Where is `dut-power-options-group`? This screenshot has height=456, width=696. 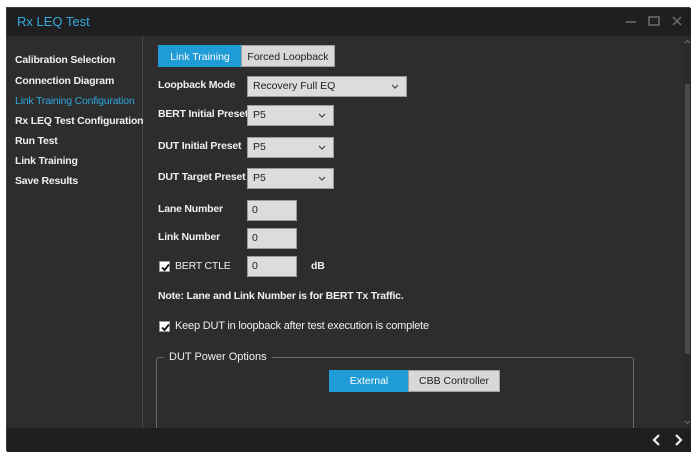 dut-power-options-group is located at coordinates (395, 392).